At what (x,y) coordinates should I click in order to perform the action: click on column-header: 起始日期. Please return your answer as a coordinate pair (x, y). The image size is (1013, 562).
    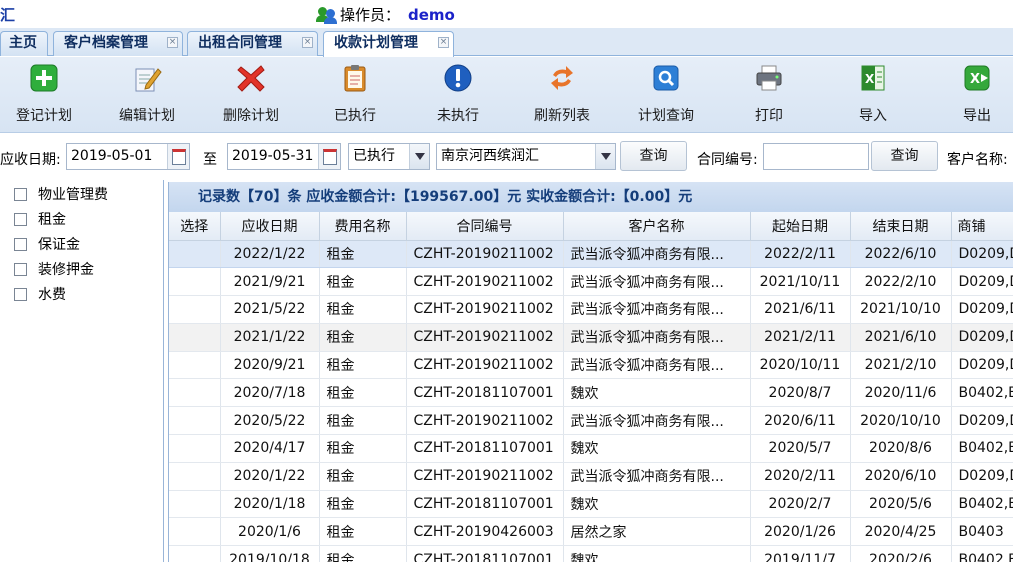
    Looking at the image, I should click on (800, 226).